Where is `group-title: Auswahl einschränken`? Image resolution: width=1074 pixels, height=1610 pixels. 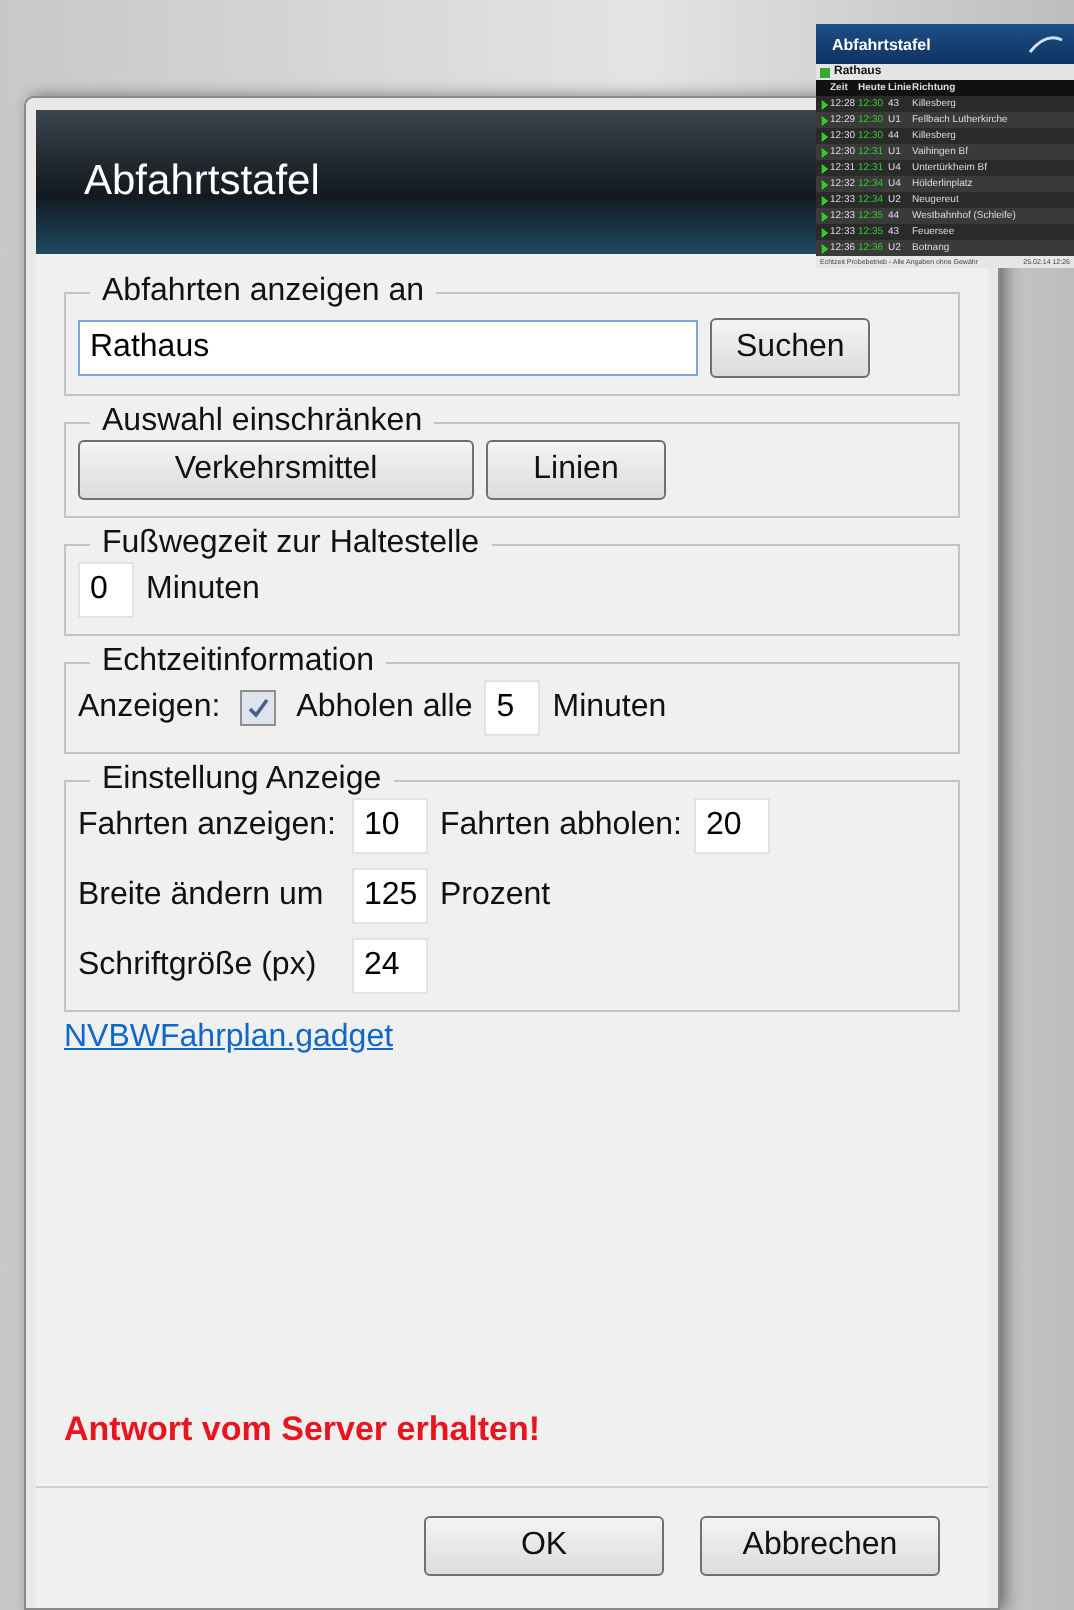 group-title: Auswahl einschränken is located at coordinates (262, 422).